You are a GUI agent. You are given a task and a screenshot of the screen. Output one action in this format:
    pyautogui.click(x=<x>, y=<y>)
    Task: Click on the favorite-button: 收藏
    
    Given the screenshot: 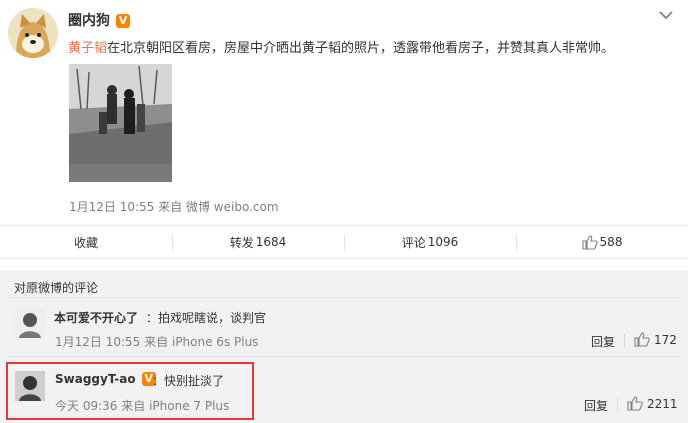 What is the action you would take?
    pyautogui.click(x=86, y=242)
    